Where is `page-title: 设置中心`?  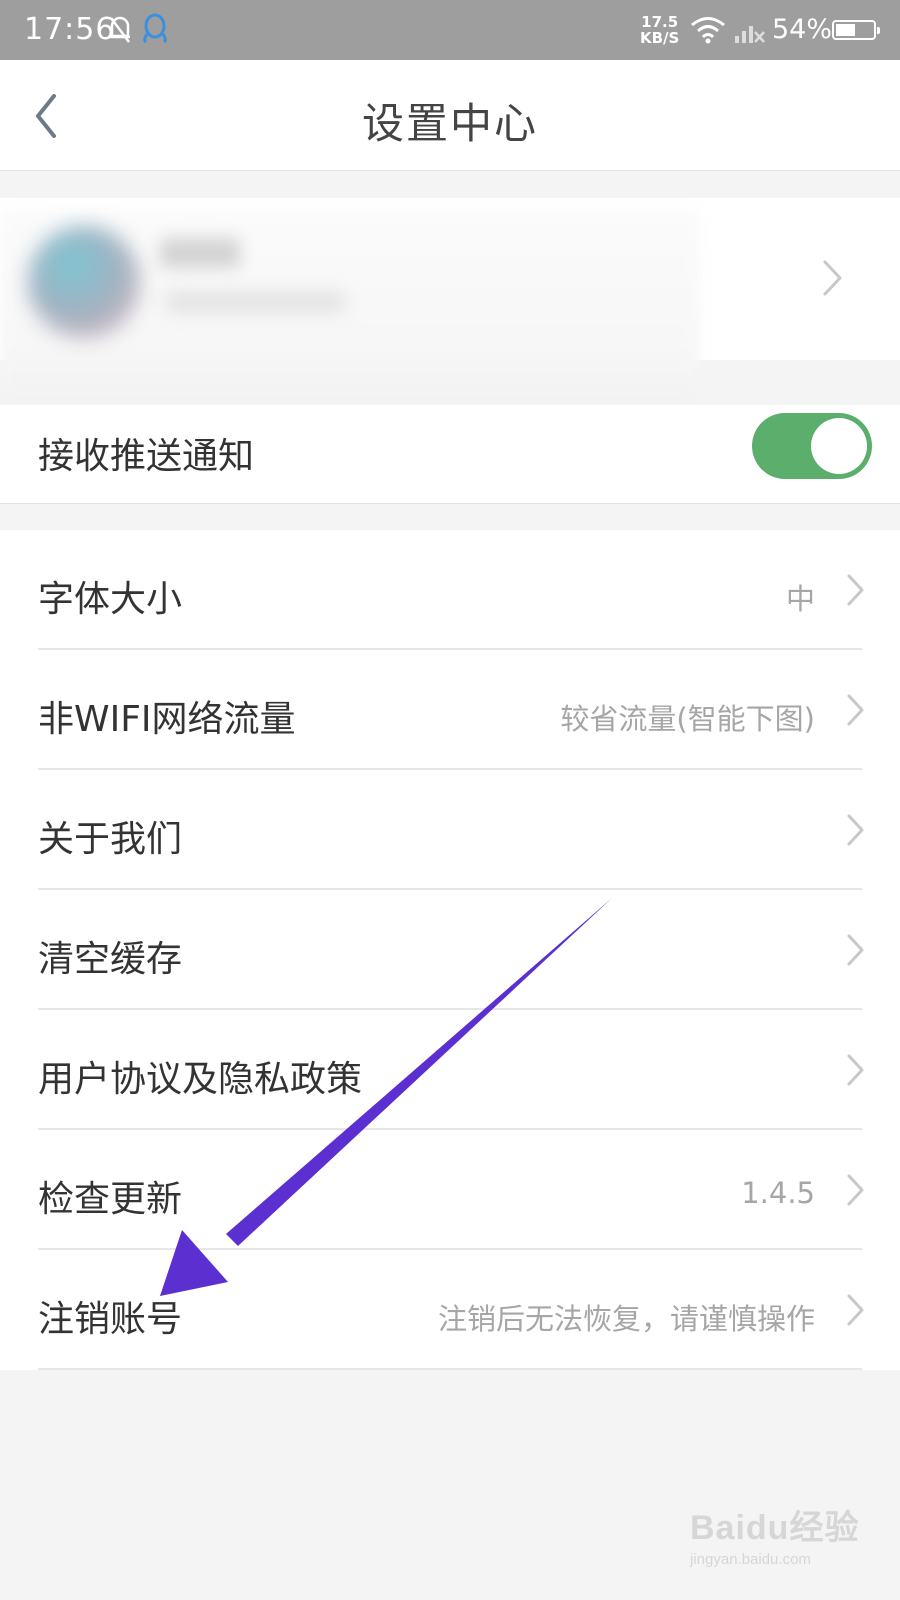 page-title: 设置中心 is located at coordinates (449, 123).